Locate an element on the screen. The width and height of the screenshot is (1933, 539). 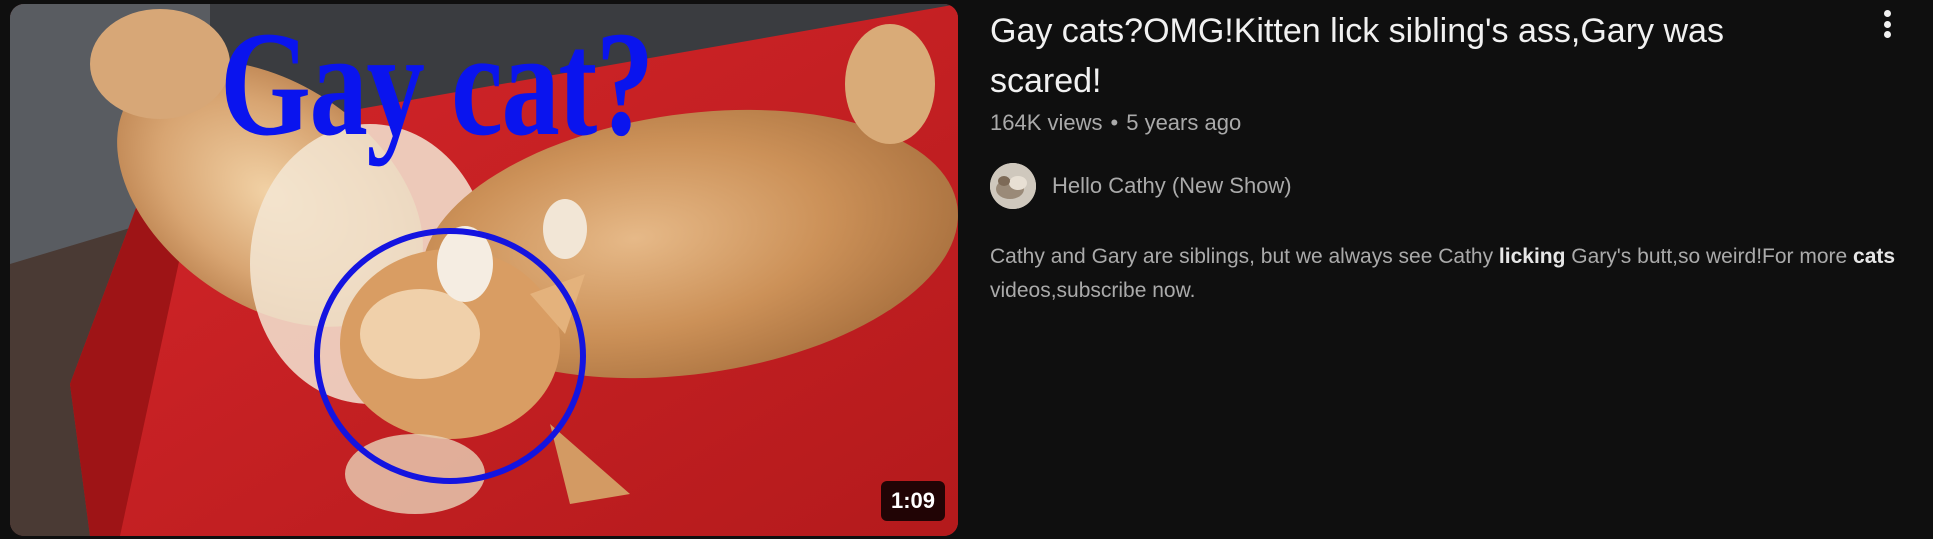
thumbnail-overlay-text: Gay cat? is located at coordinates (437, 85).